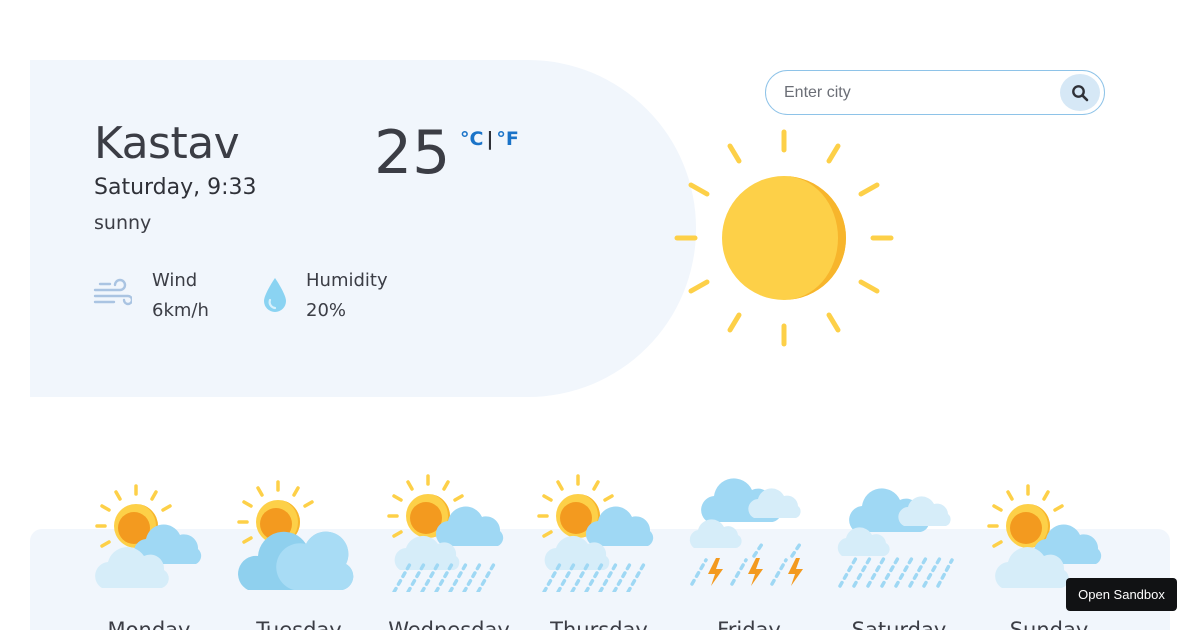 The height and width of the screenshot is (630, 1200). Describe the element at coordinates (275, 295) in the screenshot. I see `water-drop-icon` at that location.